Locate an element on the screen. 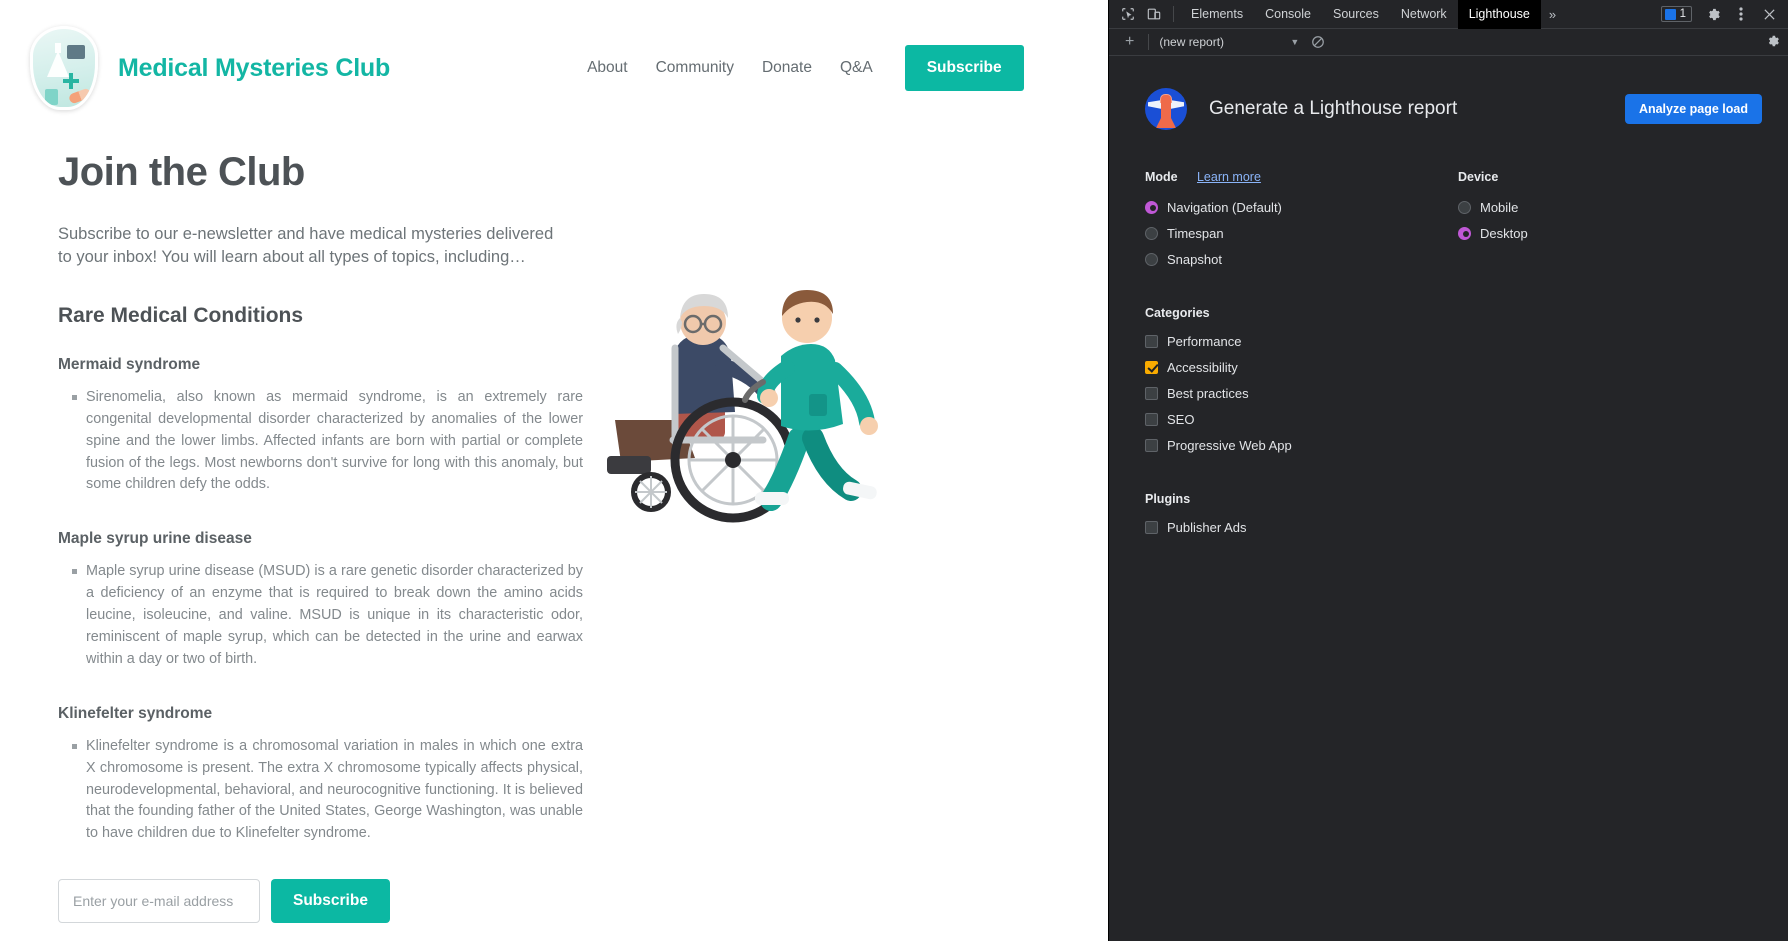 The height and width of the screenshot is (941, 1788). category-accessibility: Accessibility is located at coordinates (1466, 367).